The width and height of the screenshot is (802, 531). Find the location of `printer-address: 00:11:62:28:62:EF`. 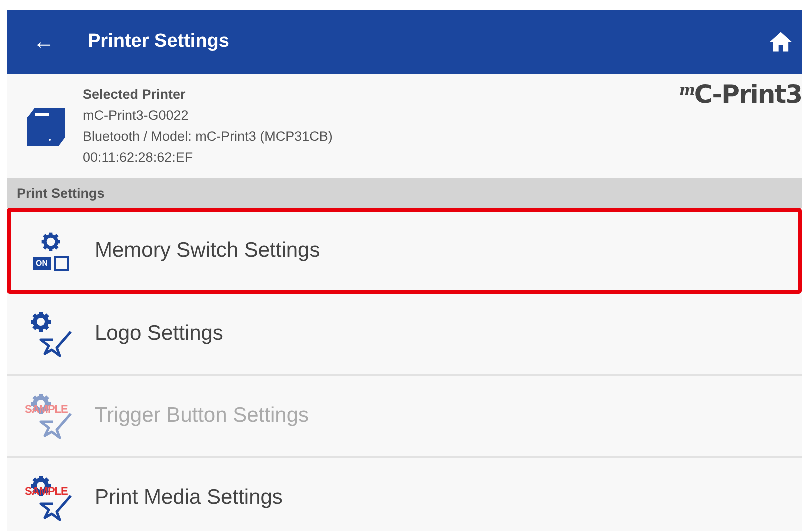

printer-address: 00:11:62:28:62:EF is located at coordinates (138, 158).